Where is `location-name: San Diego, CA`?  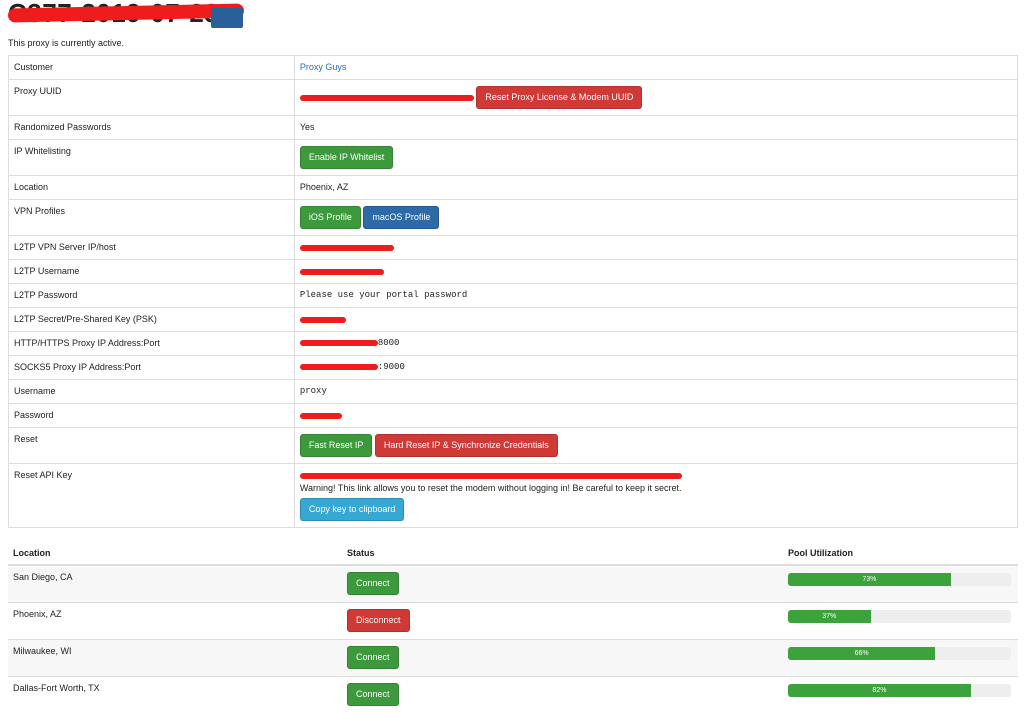
location-name: San Diego, CA is located at coordinates (175, 584).